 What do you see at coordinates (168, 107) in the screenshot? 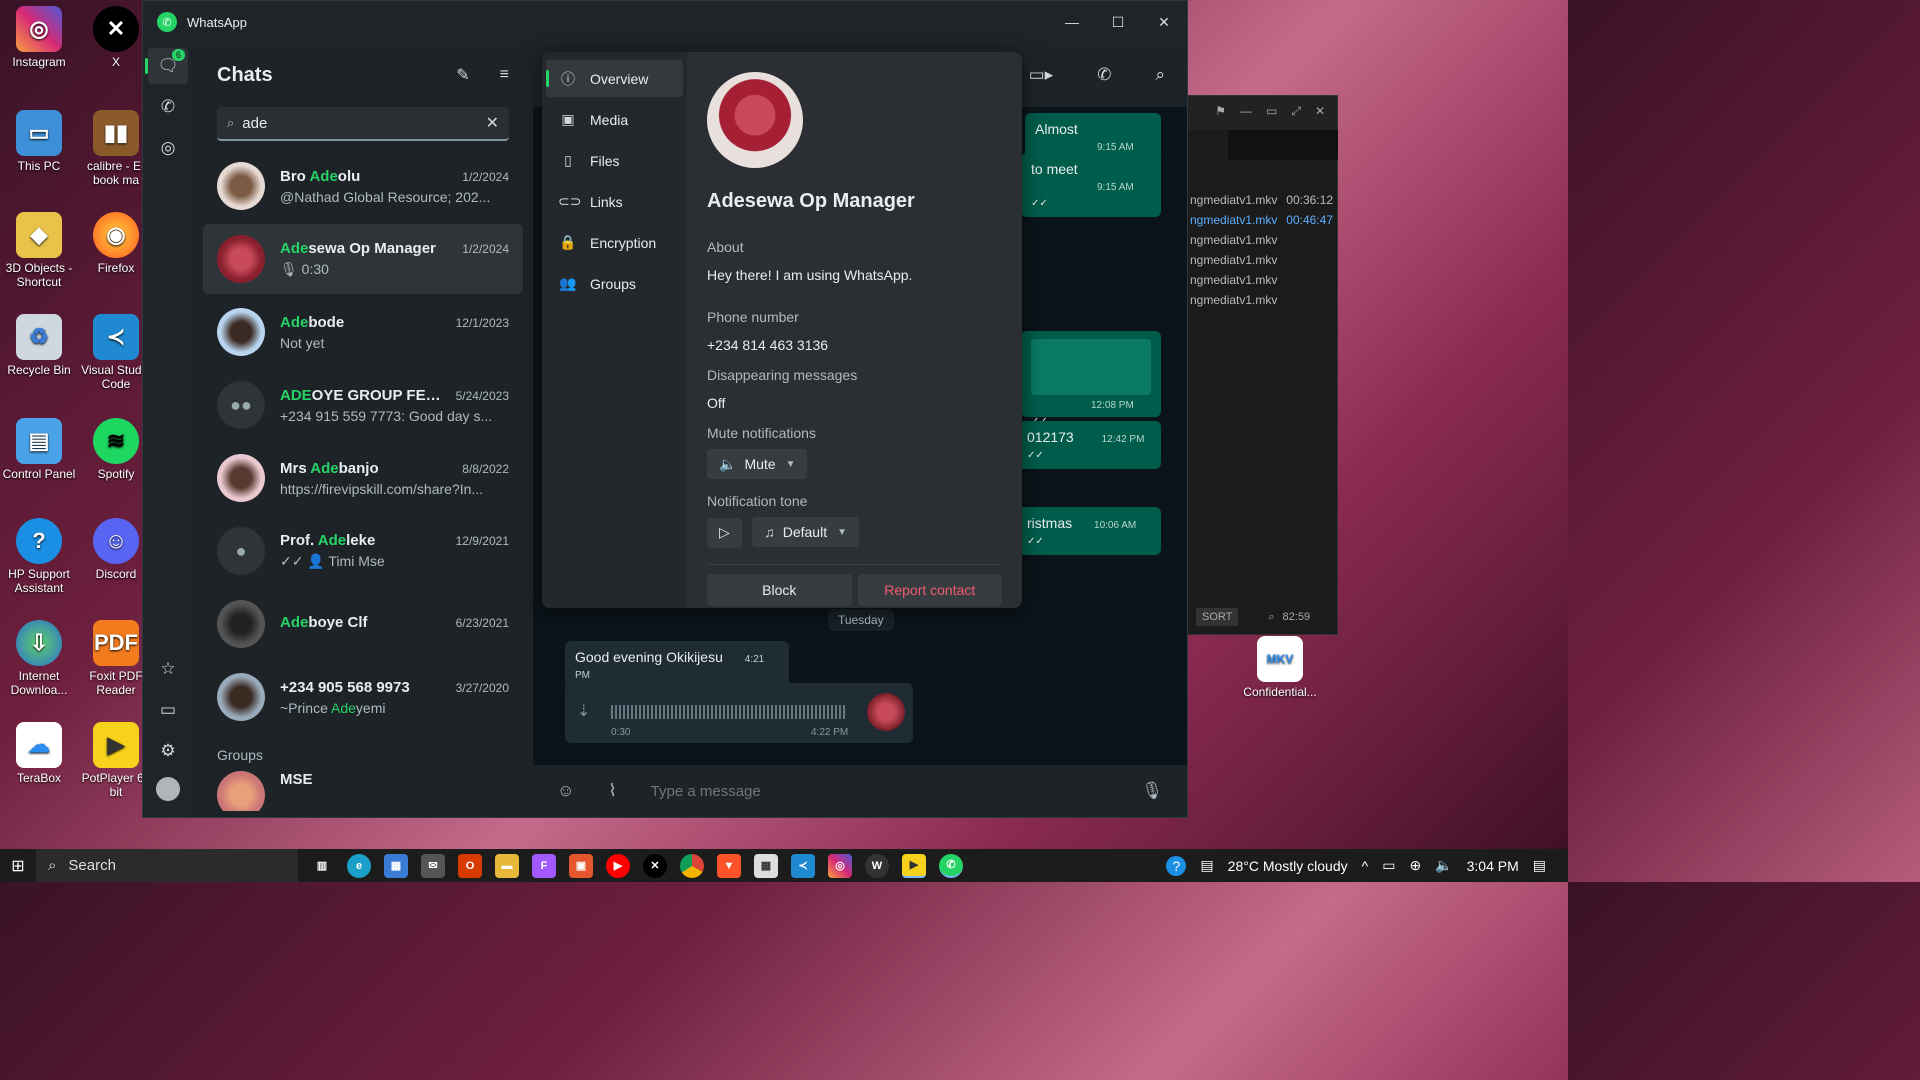
I see `calls-nav-button: ✆` at bounding box center [168, 107].